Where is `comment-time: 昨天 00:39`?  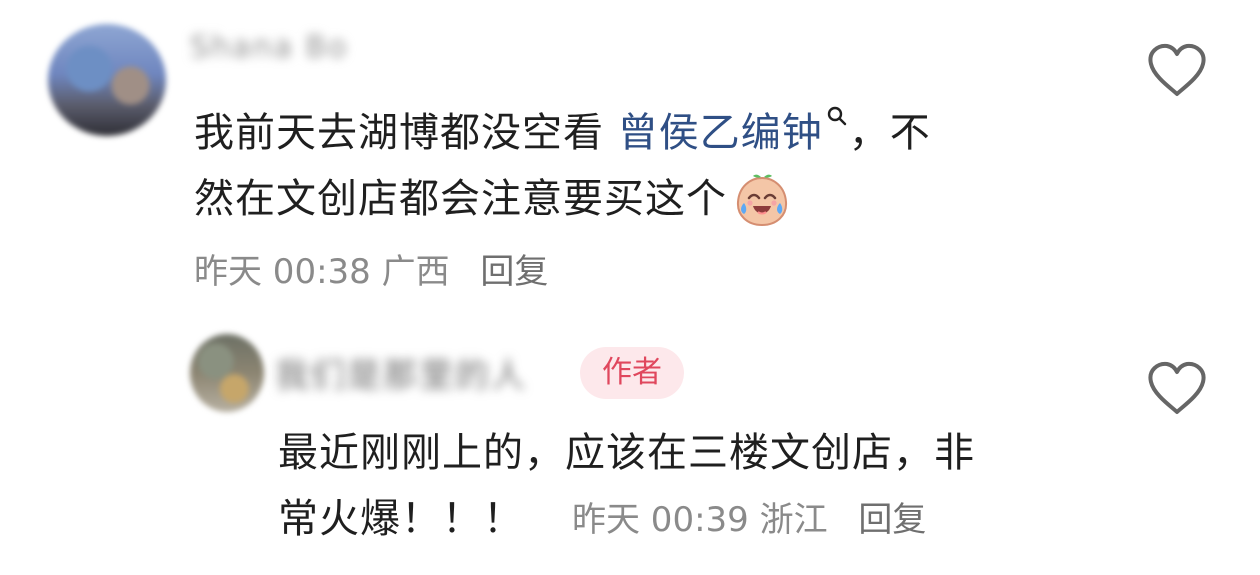
comment-time: 昨天 00:39 is located at coordinates (660, 520).